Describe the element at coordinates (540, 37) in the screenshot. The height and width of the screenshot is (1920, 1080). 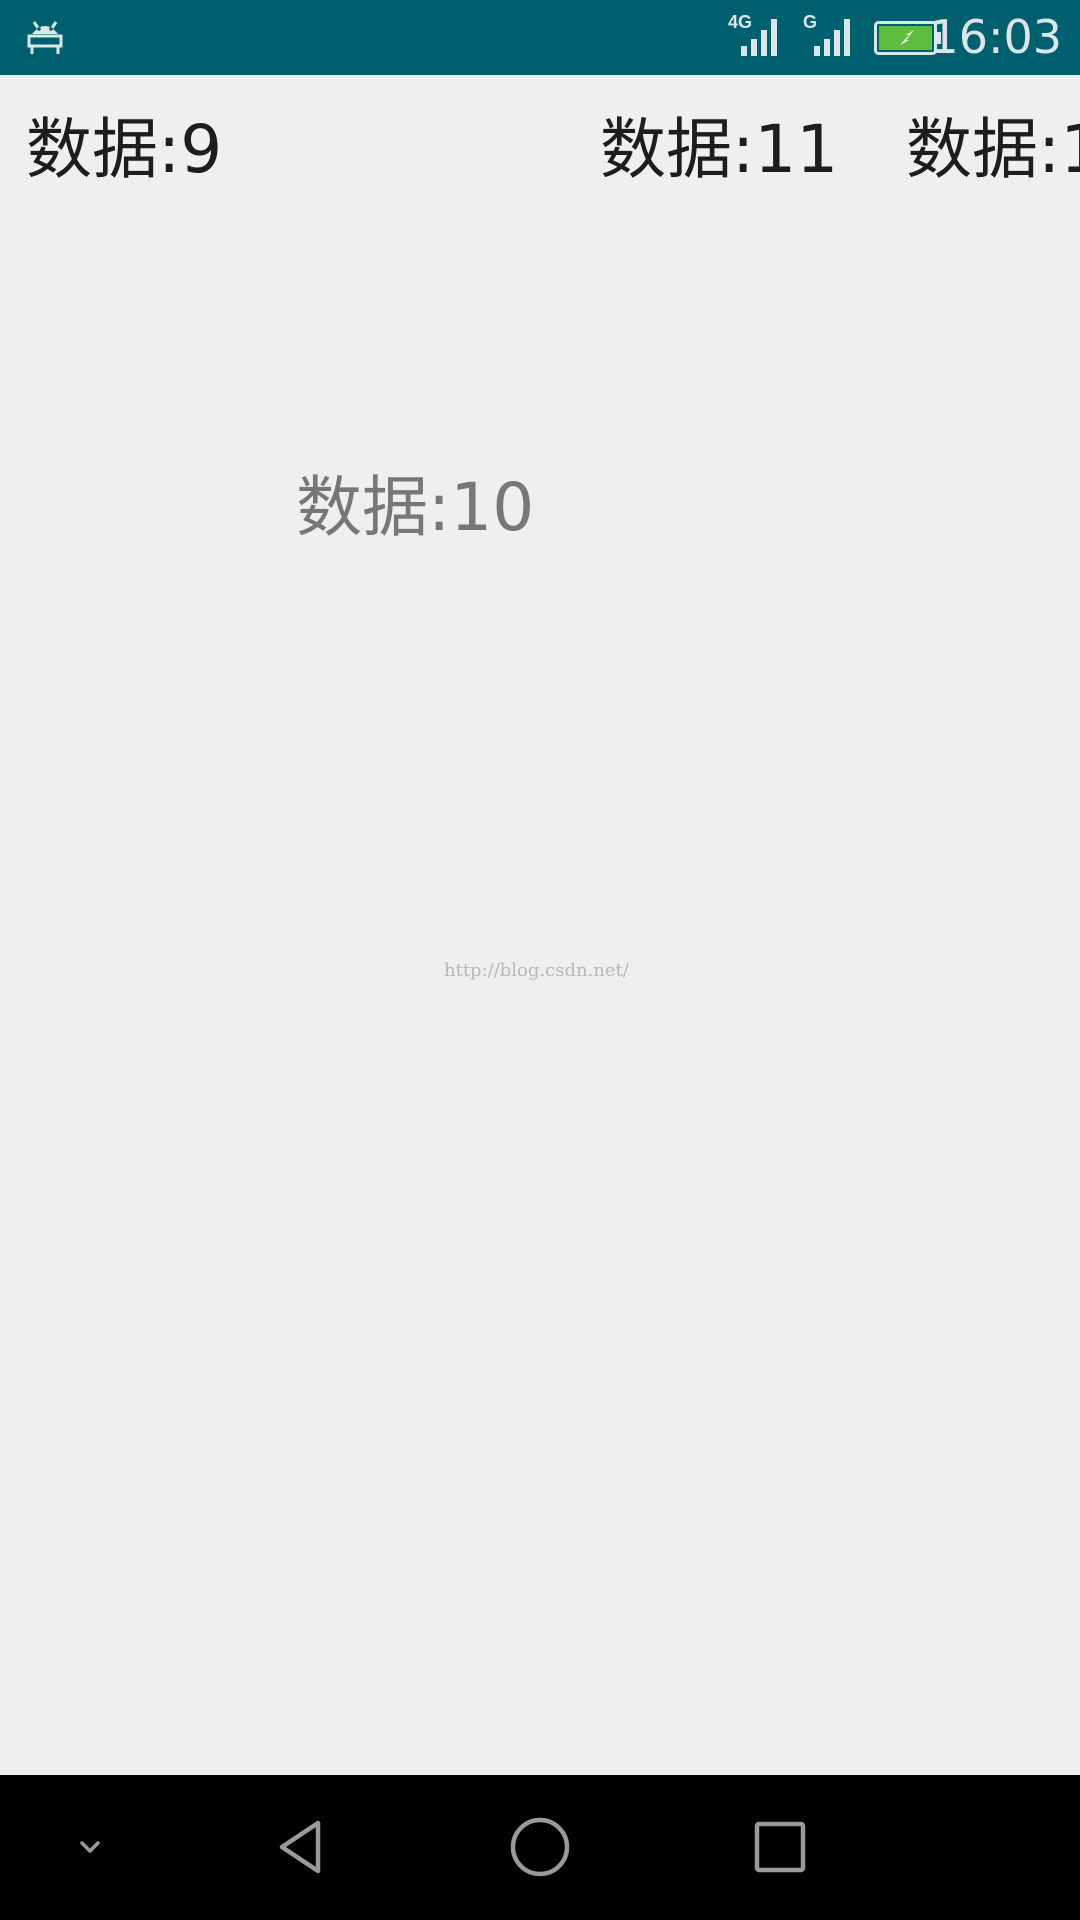
I see `status-bar: 4G G 16:03` at that location.